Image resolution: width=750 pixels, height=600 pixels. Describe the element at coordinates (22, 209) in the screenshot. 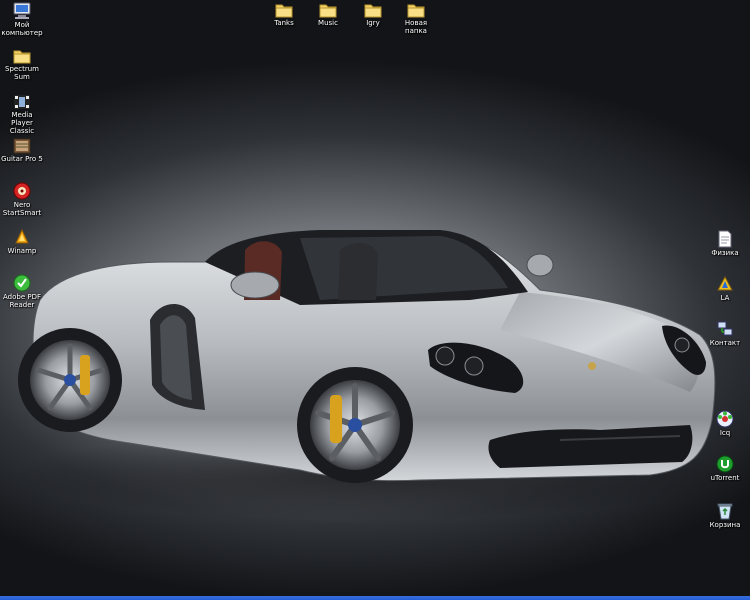

I see `icon-label: Nero StartSmart` at that location.